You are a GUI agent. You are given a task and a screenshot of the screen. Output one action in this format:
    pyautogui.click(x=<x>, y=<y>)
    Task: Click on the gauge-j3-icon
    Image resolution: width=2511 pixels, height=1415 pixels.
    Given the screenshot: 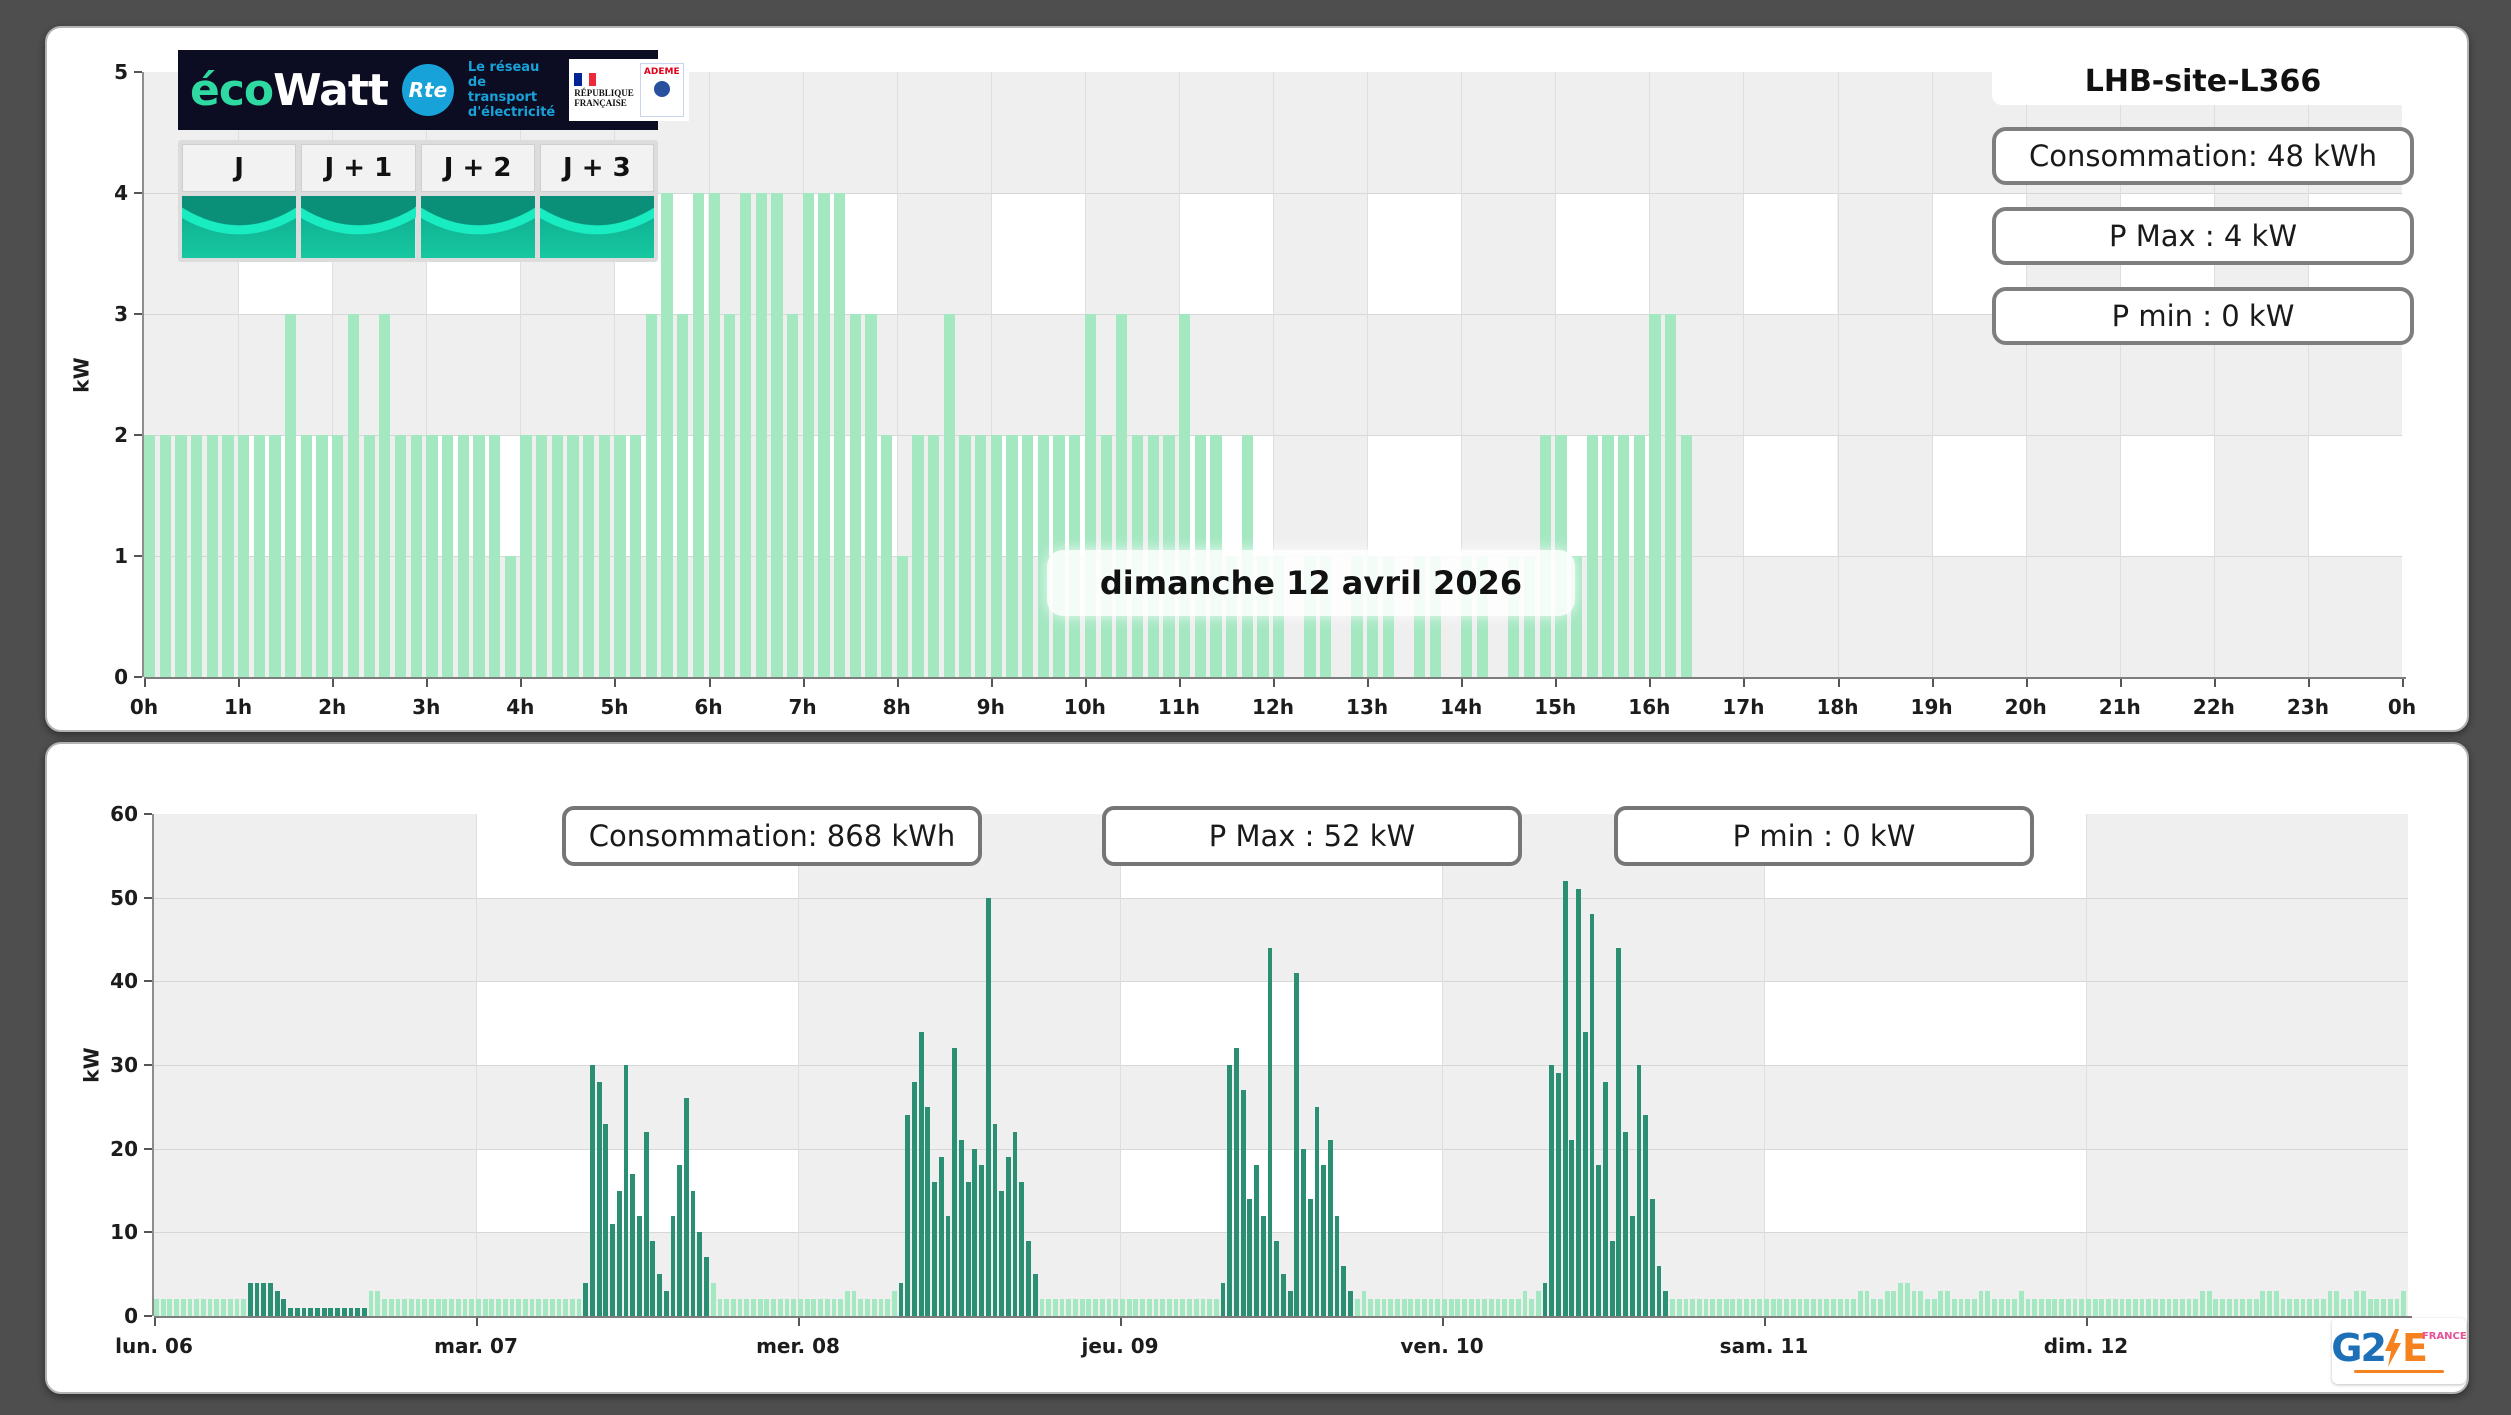 What is the action you would take?
    pyautogui.click(x=596, y=227)
    